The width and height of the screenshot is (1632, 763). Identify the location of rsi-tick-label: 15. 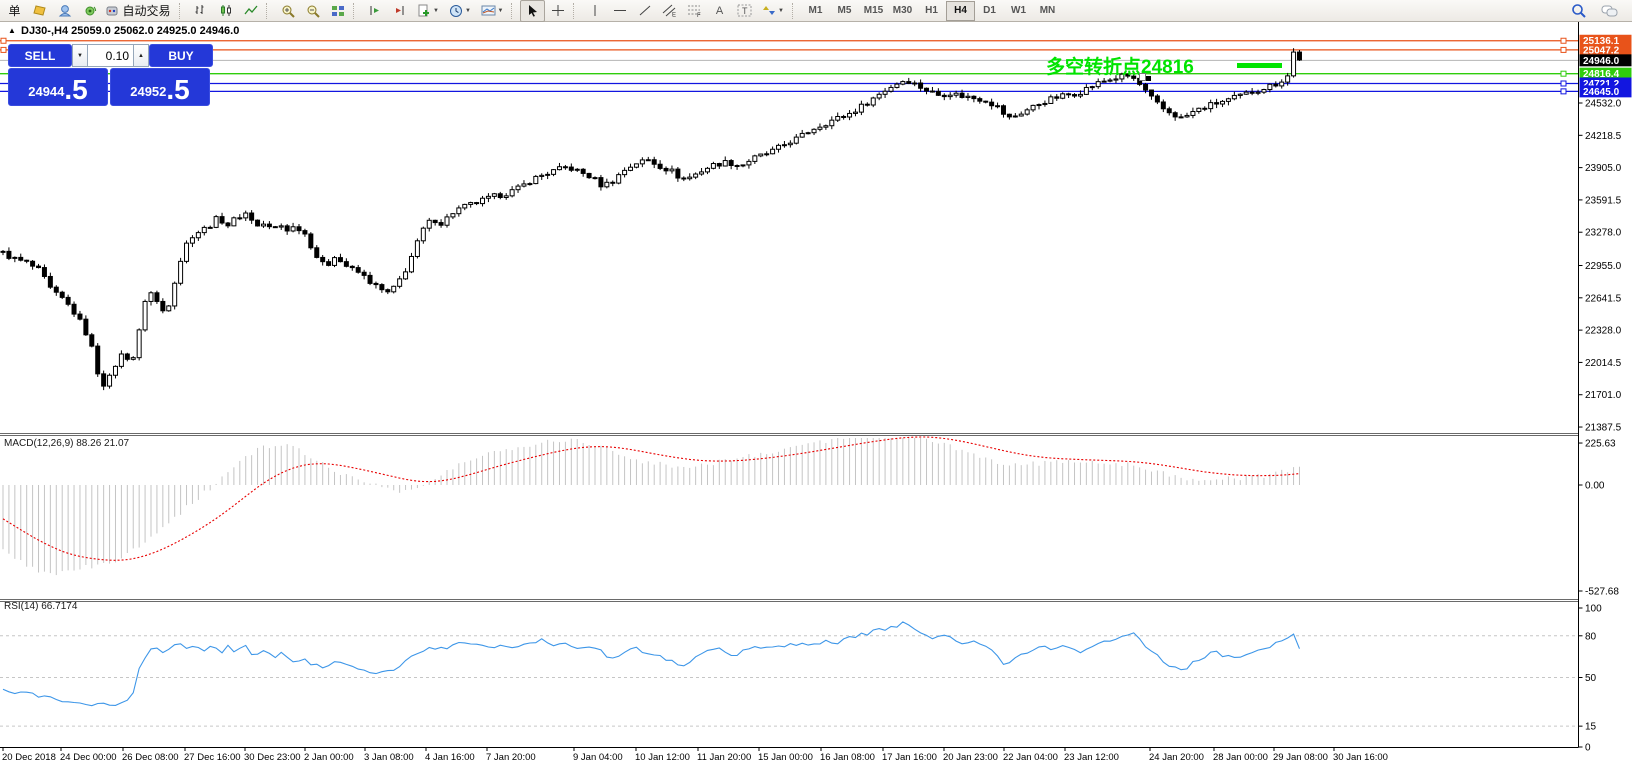
(1591, 727).